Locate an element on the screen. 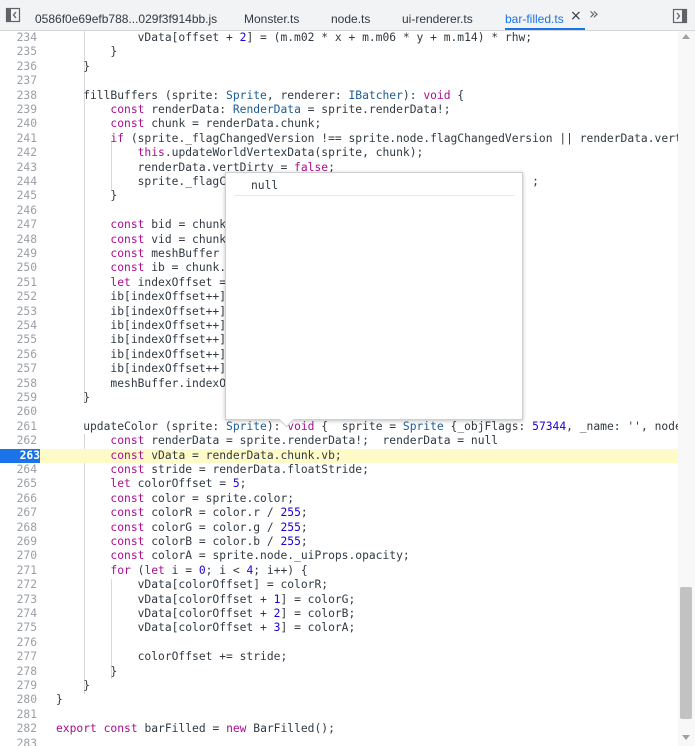  current-execution-line: 263 const vData = renderData.chunk.vb; is located at coordinates (339, 455).